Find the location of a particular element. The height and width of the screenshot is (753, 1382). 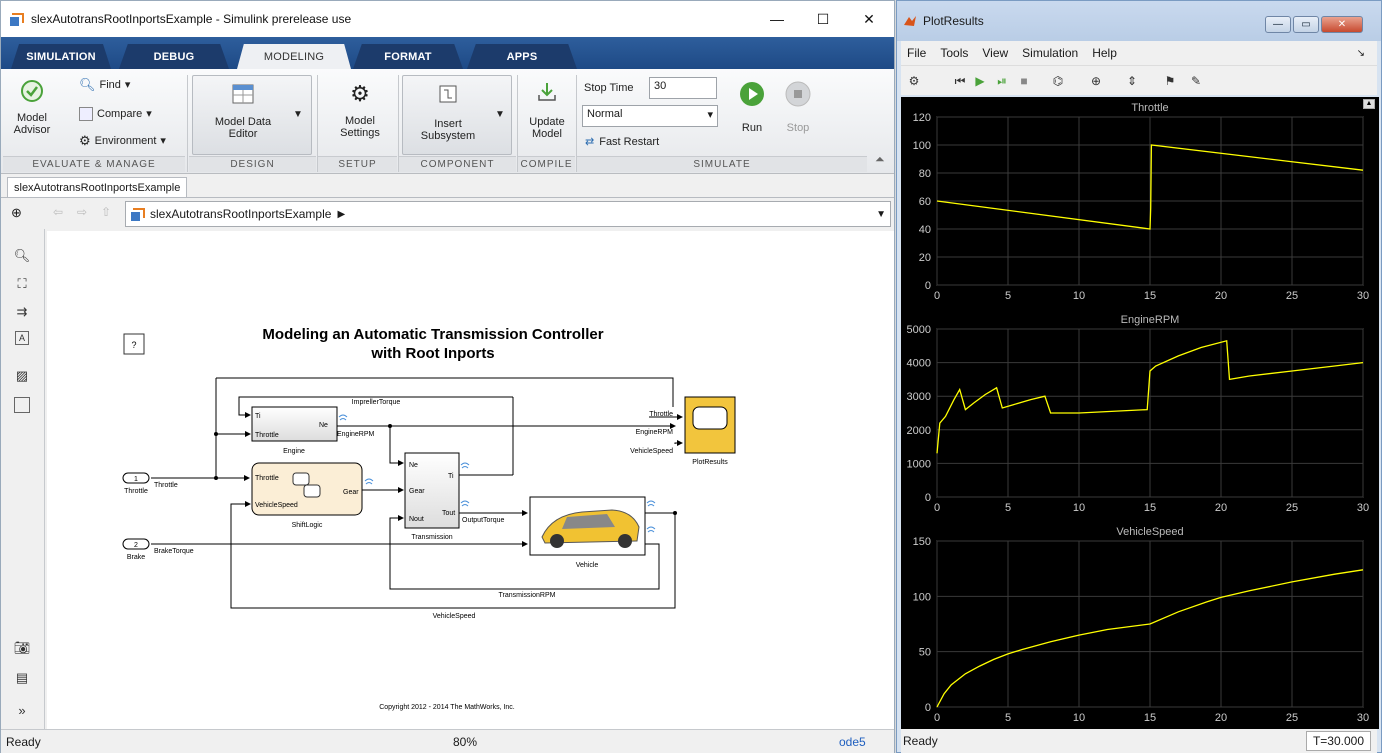

stop-icon: ■ is located at coordinates (1024, 81).